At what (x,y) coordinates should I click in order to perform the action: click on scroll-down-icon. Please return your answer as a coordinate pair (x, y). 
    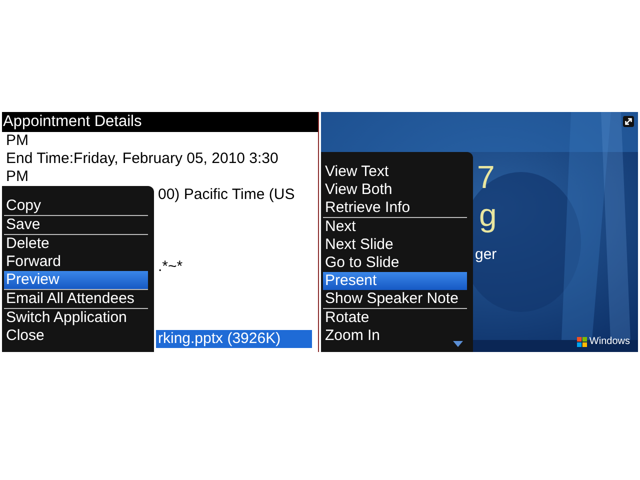
    Looking at the image, I should click on (458, 344).